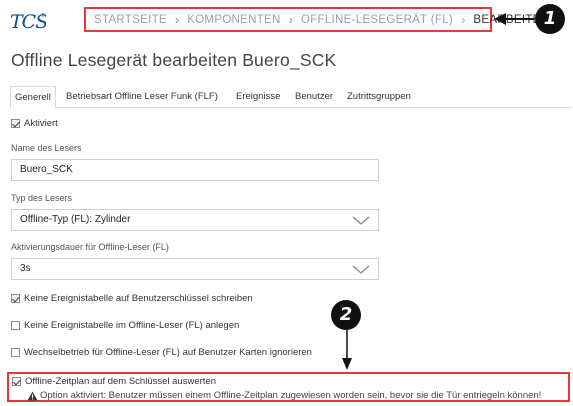 The image size is (573, 406). What do you see at coordinates (174, 60) in the screenshot?
I see `page-title: Offline Lesegerät bearbeiten Buero_SCK` at bounding box center [174, 60].